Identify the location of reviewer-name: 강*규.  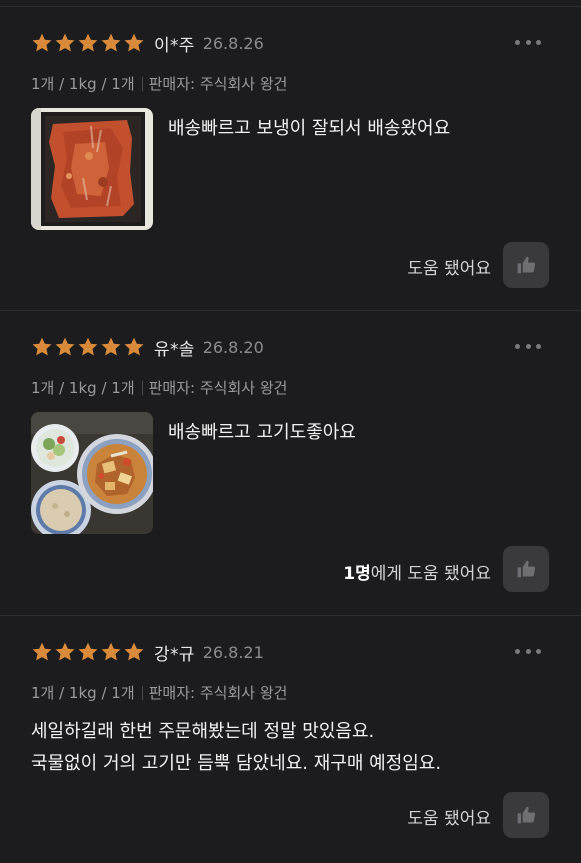
(174, 654).